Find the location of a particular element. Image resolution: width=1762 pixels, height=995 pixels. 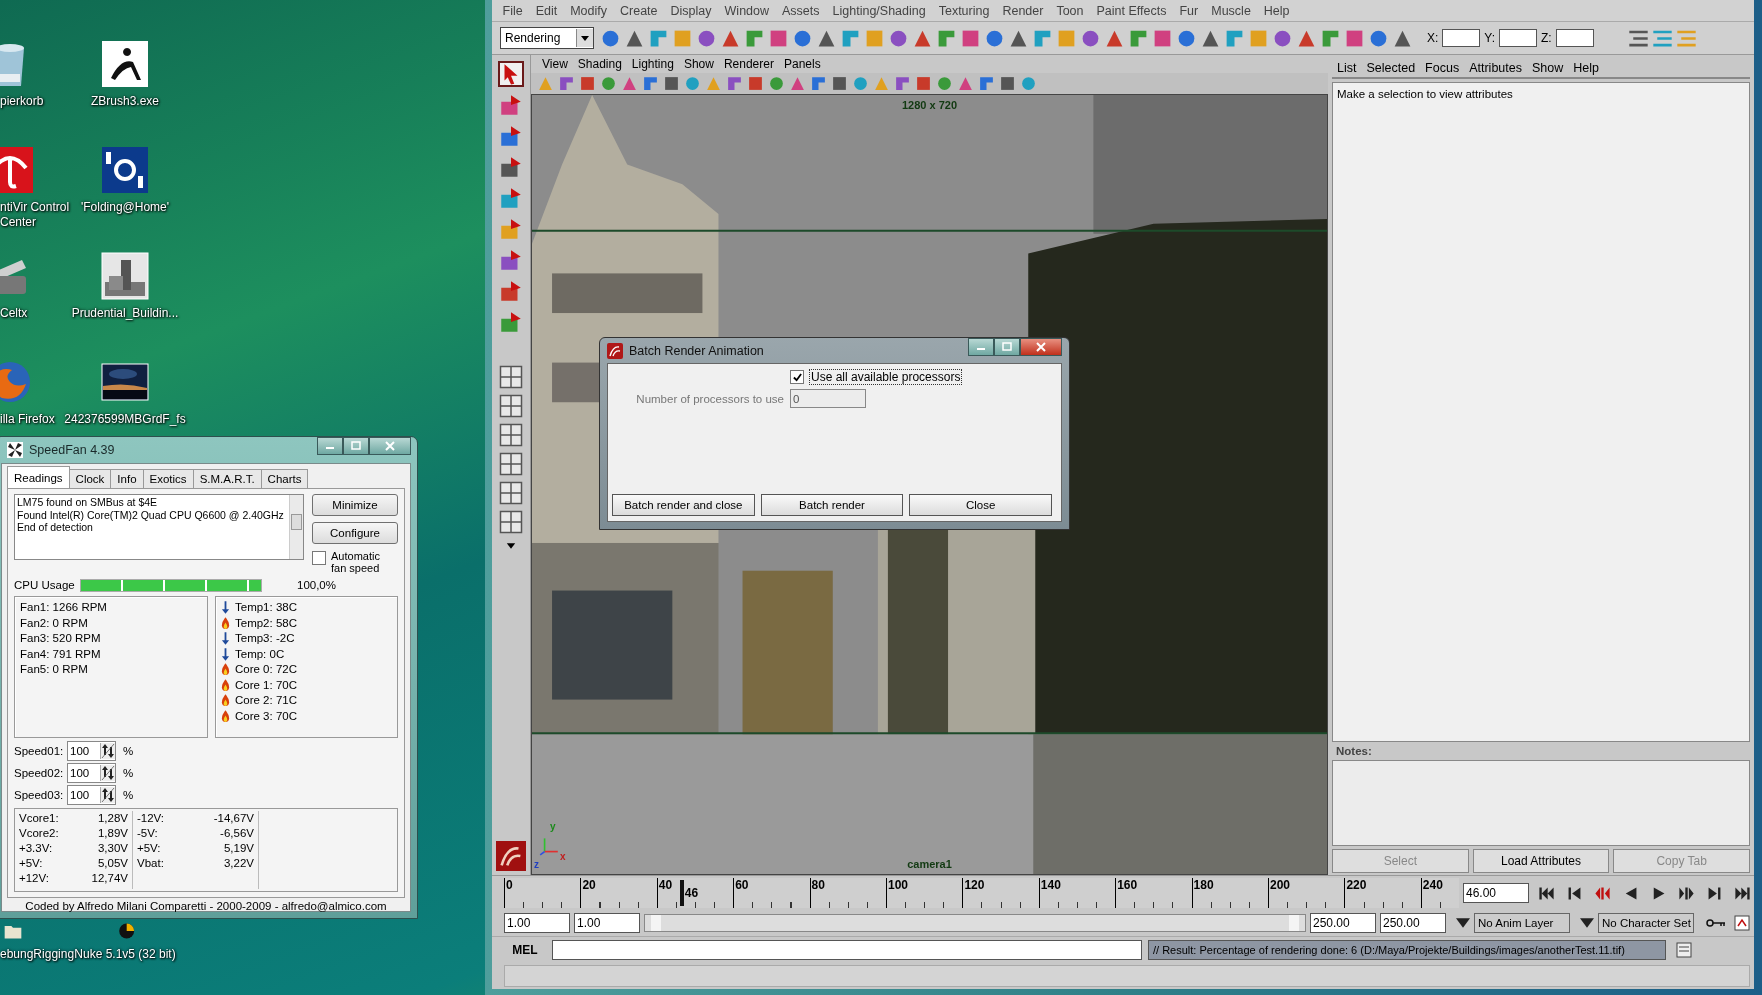

menu-item: Muscle is located at coordinates (1231, 10).